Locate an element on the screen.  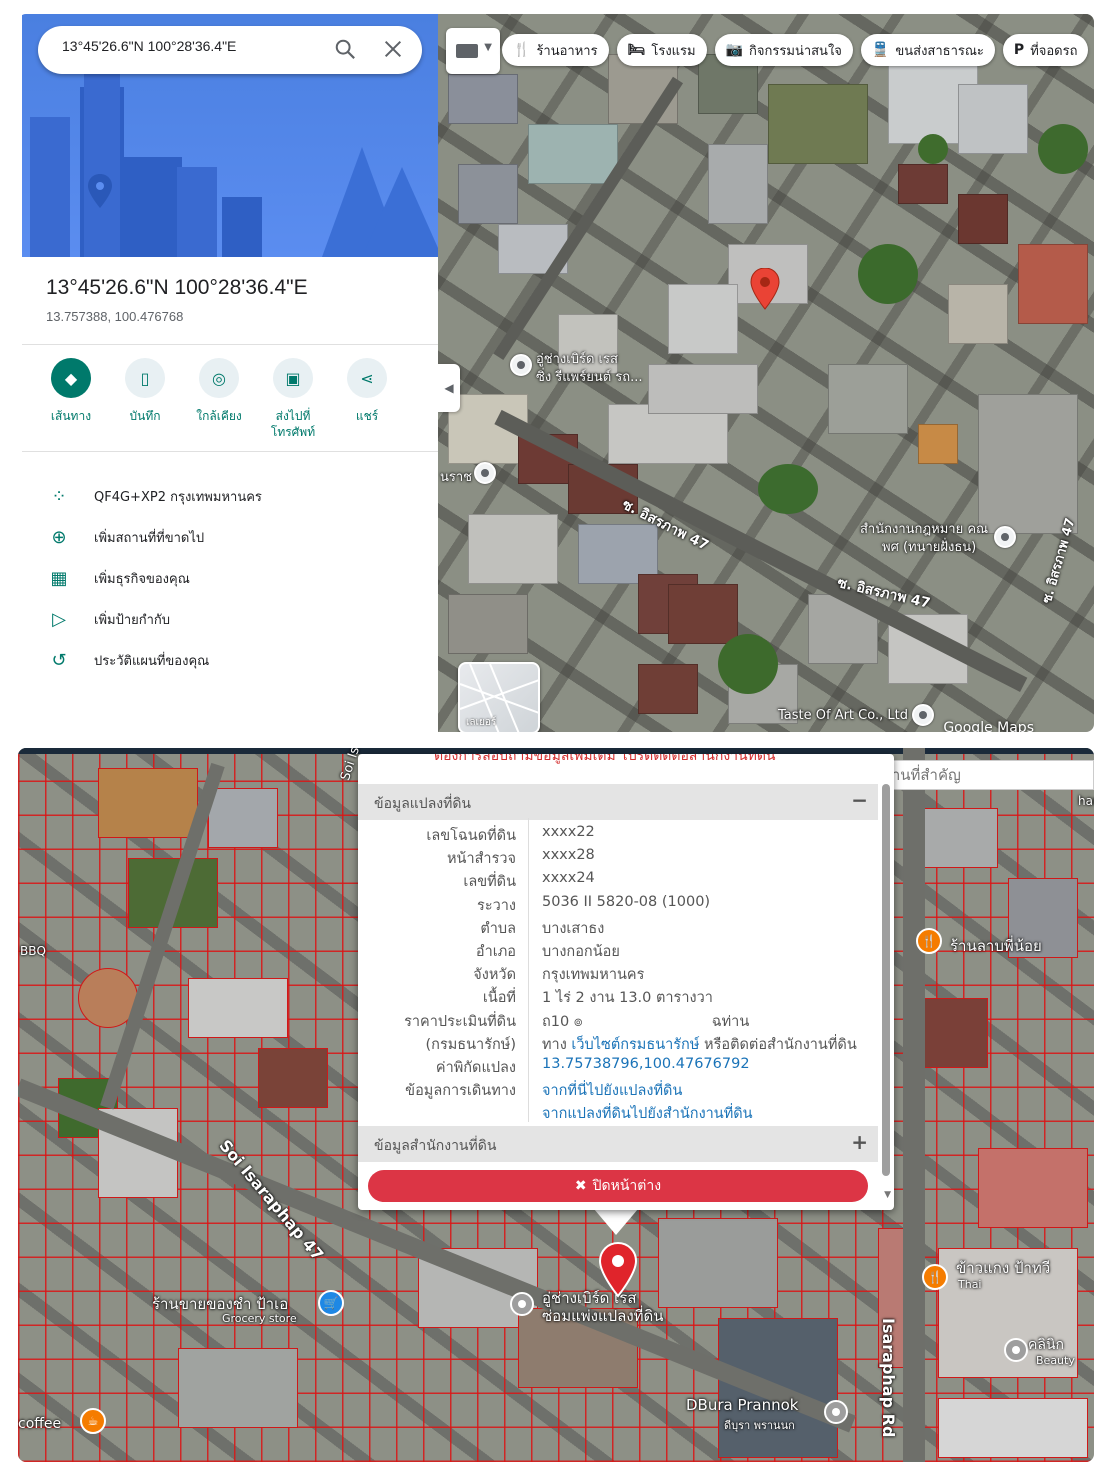
restaurant-label: ร้านลาบพี่น้อย is located at coordinates (996, 946).